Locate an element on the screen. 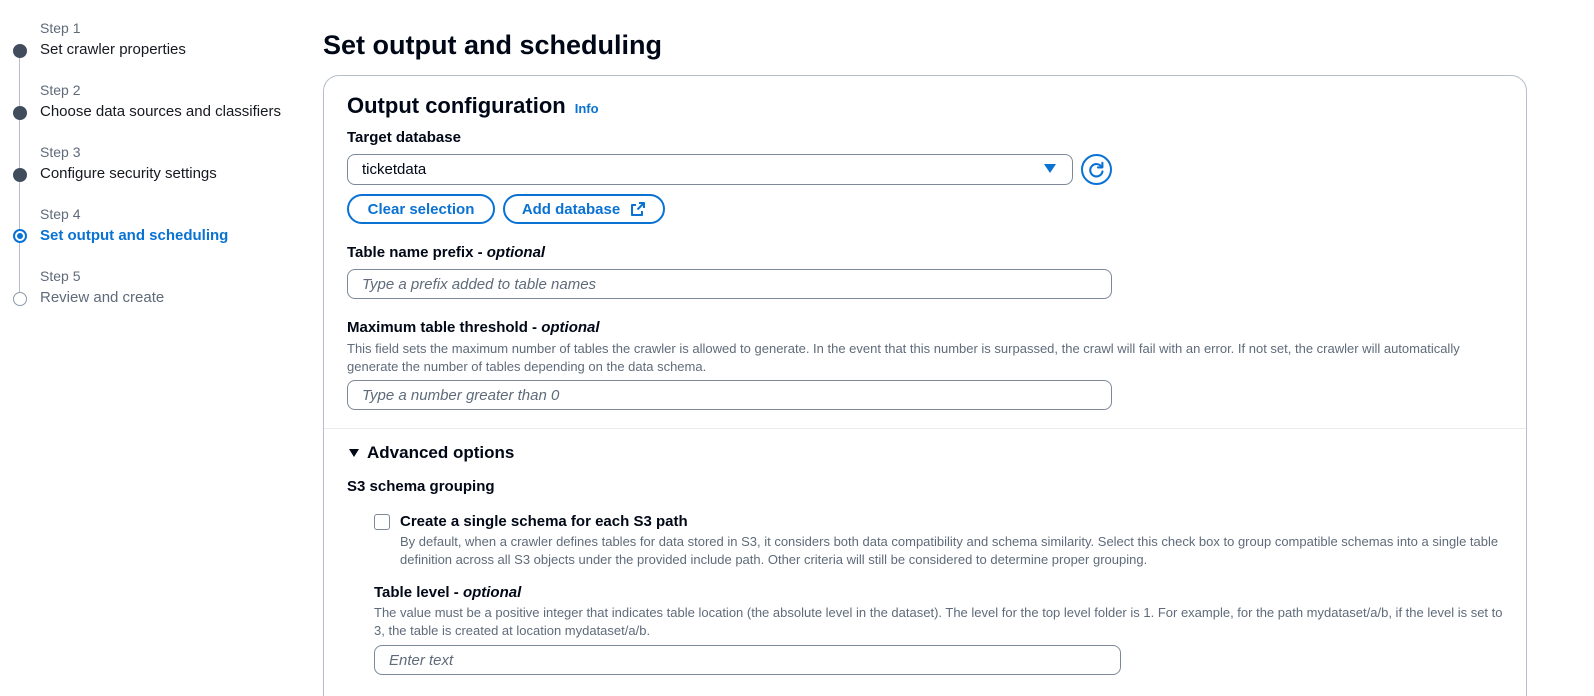  target-database-value: ticketdata is located at coordinates (394, 169).